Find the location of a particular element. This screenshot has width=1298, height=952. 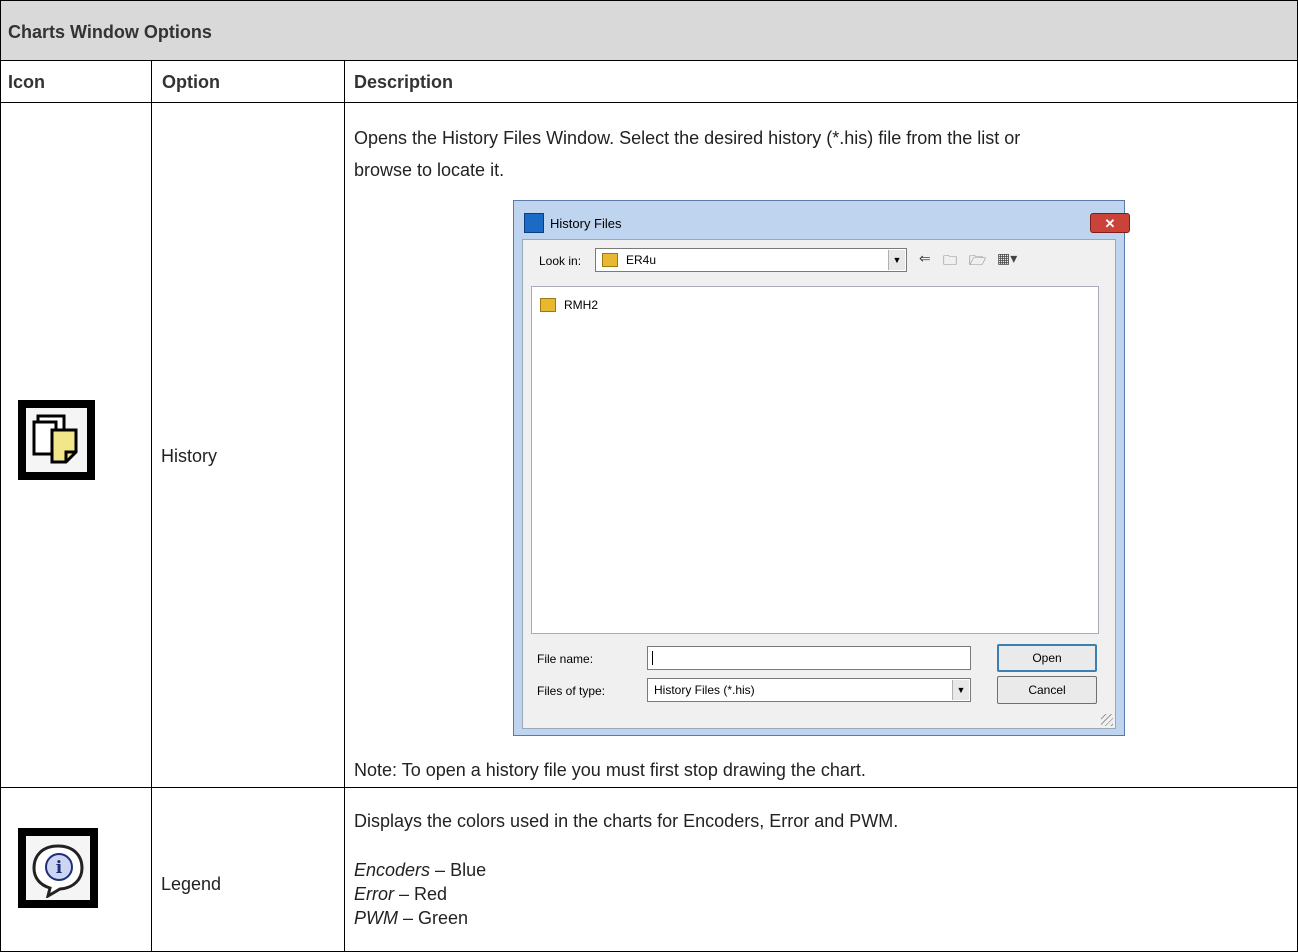

up-folder-icon: 🗀 is located at coordinates (950, 262).